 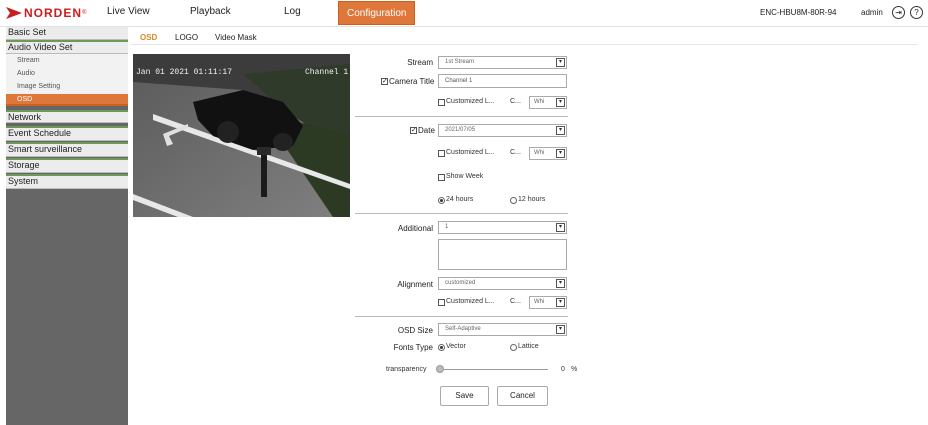 I want to click on additional-select: 1 ▾, so click(x=502, y=227).